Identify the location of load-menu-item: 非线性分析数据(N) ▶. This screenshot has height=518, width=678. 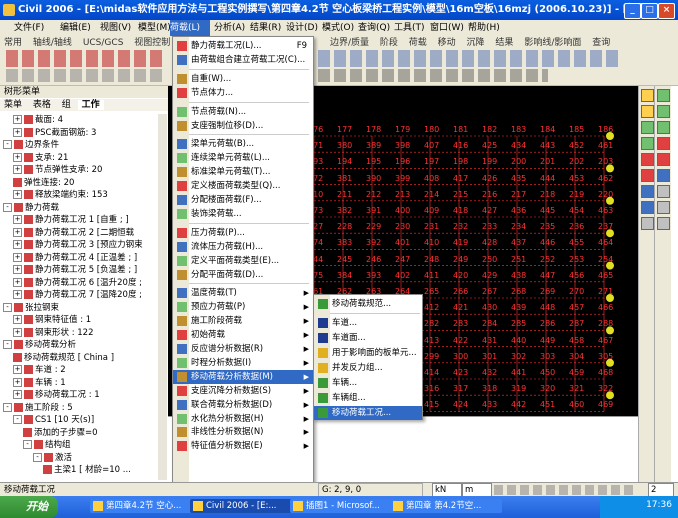
(243, 432).